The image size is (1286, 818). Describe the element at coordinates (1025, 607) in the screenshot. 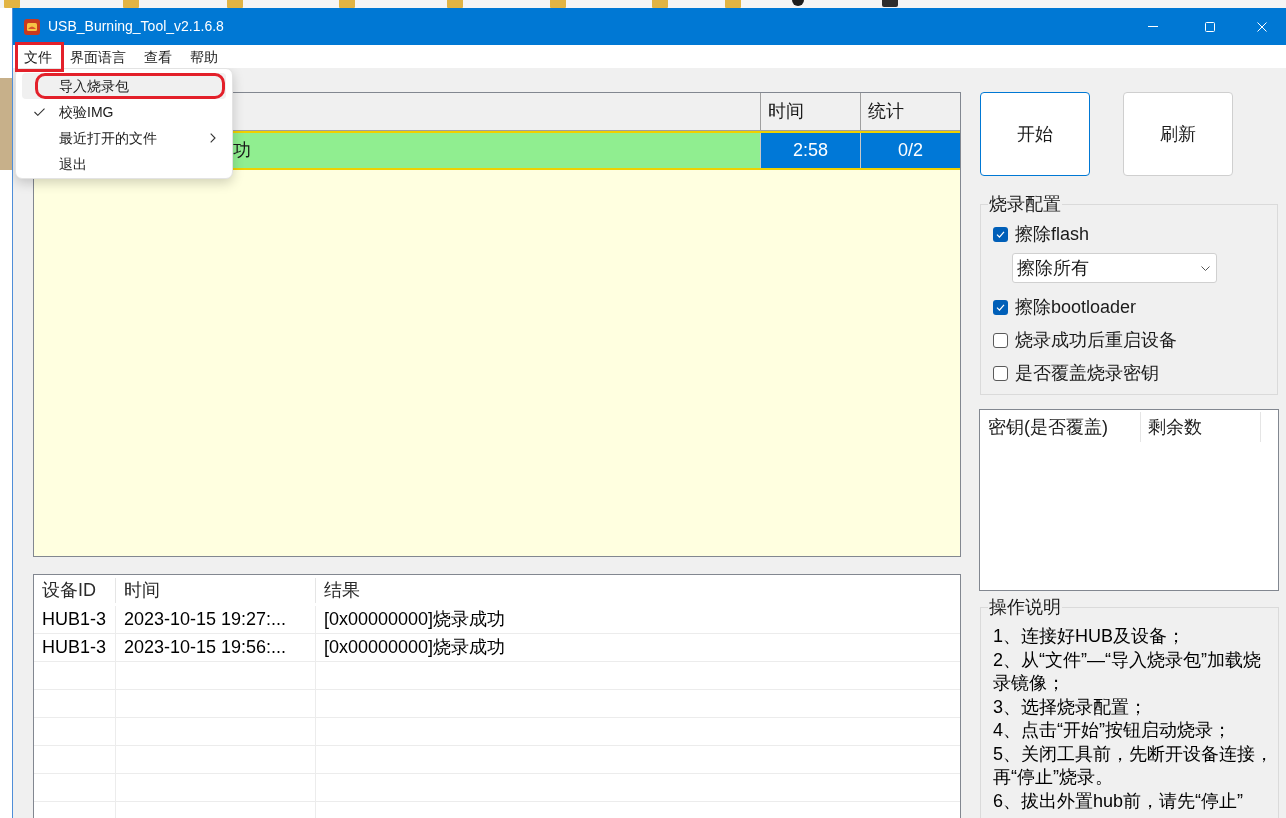

I see `group-title: 操作说明` at that location.